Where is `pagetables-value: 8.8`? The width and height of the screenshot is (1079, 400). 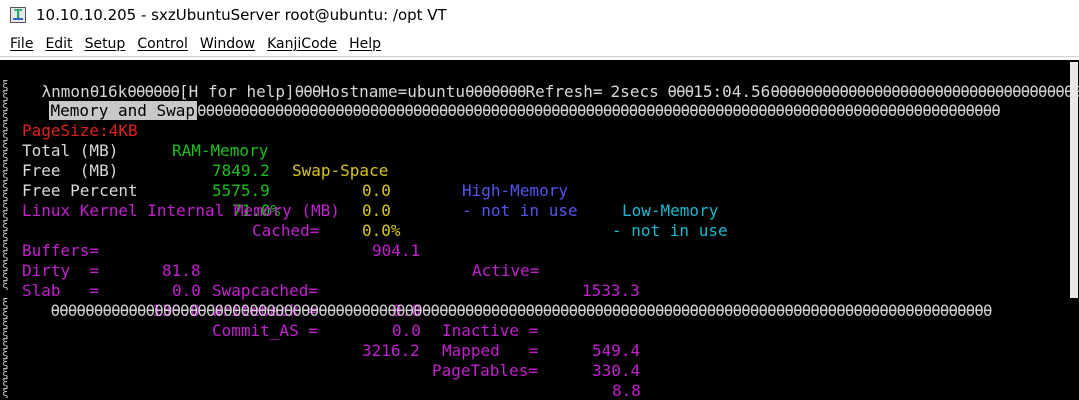 pagetables-value: 8.8 is located at coordinates (626, 390).